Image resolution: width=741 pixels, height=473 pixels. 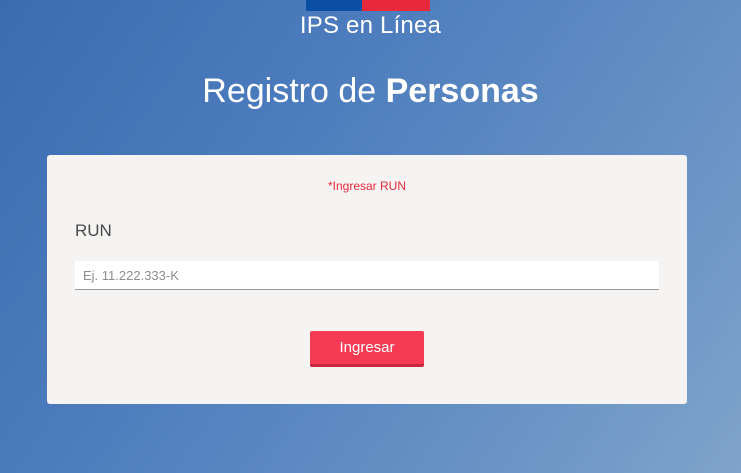 What do you see at coordinates (396, 5) in the screenshot?
I see `flag-red-stripe` at bounding box center [396, 5].